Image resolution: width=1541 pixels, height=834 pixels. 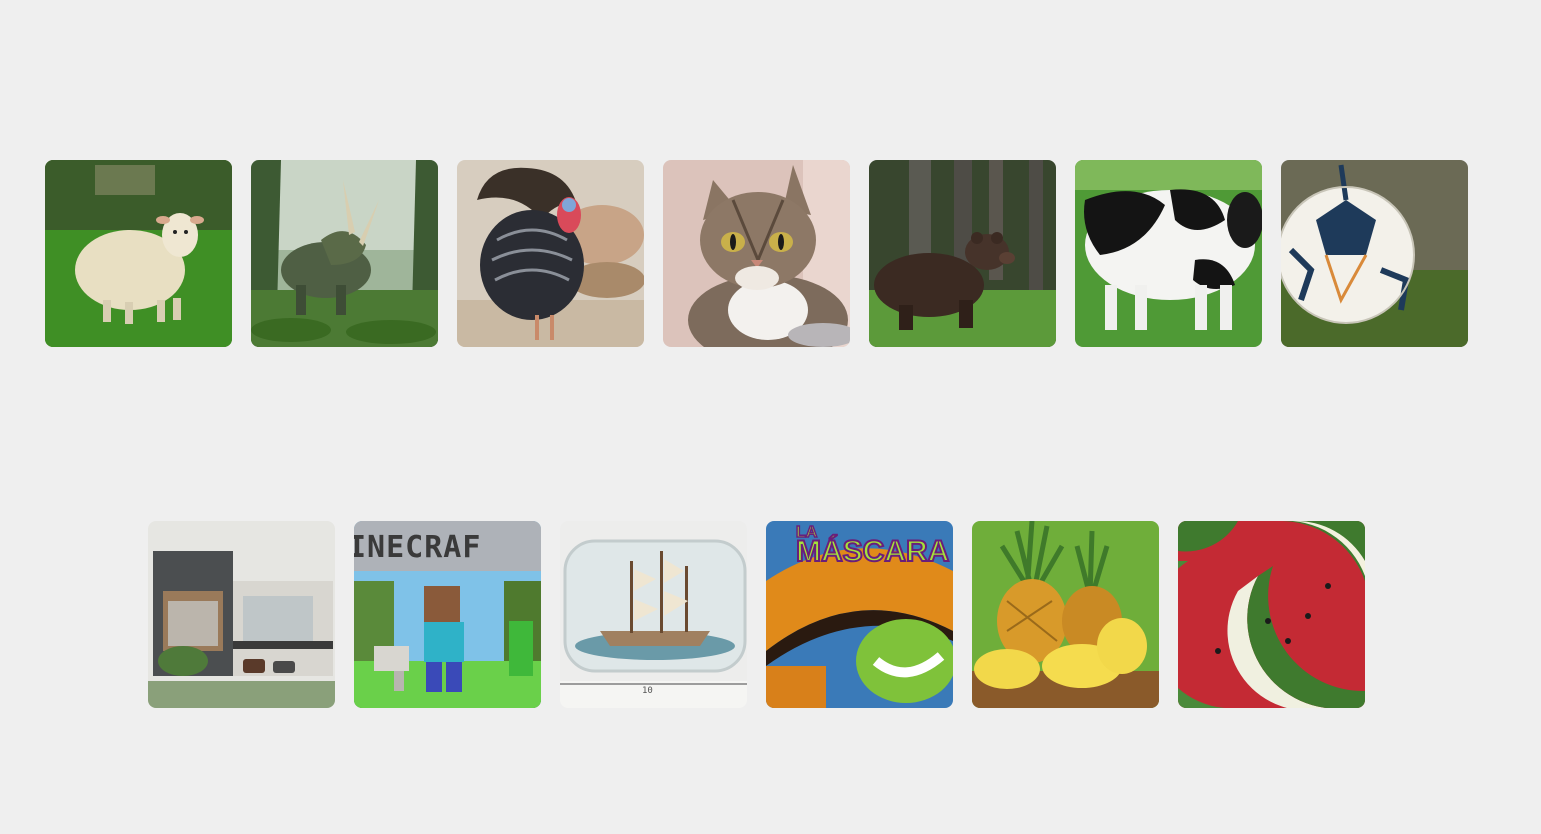 I want to click on image-tile-pineapple, so click(x=1065, y=614).